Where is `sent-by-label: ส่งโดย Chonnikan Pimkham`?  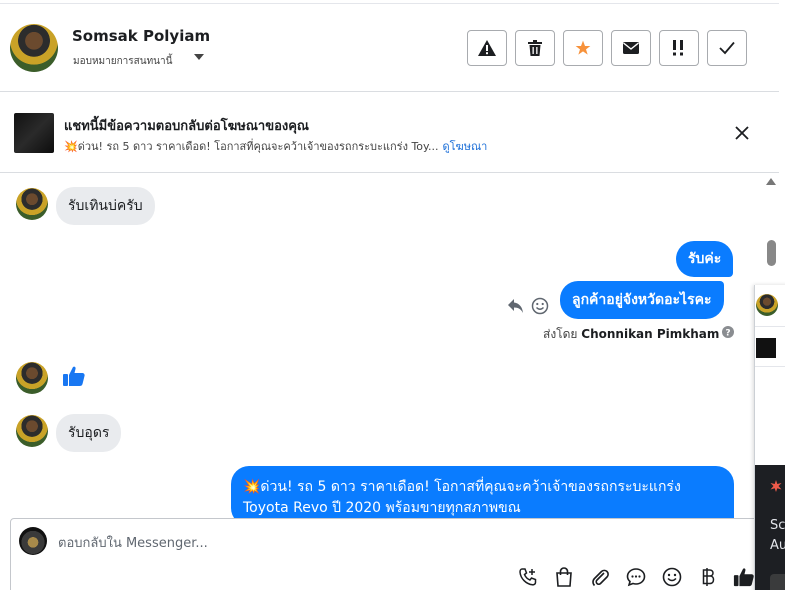
sent-by-label: ส่งโดย Chonnikan Pimkham is located at coordinates (631, 334).